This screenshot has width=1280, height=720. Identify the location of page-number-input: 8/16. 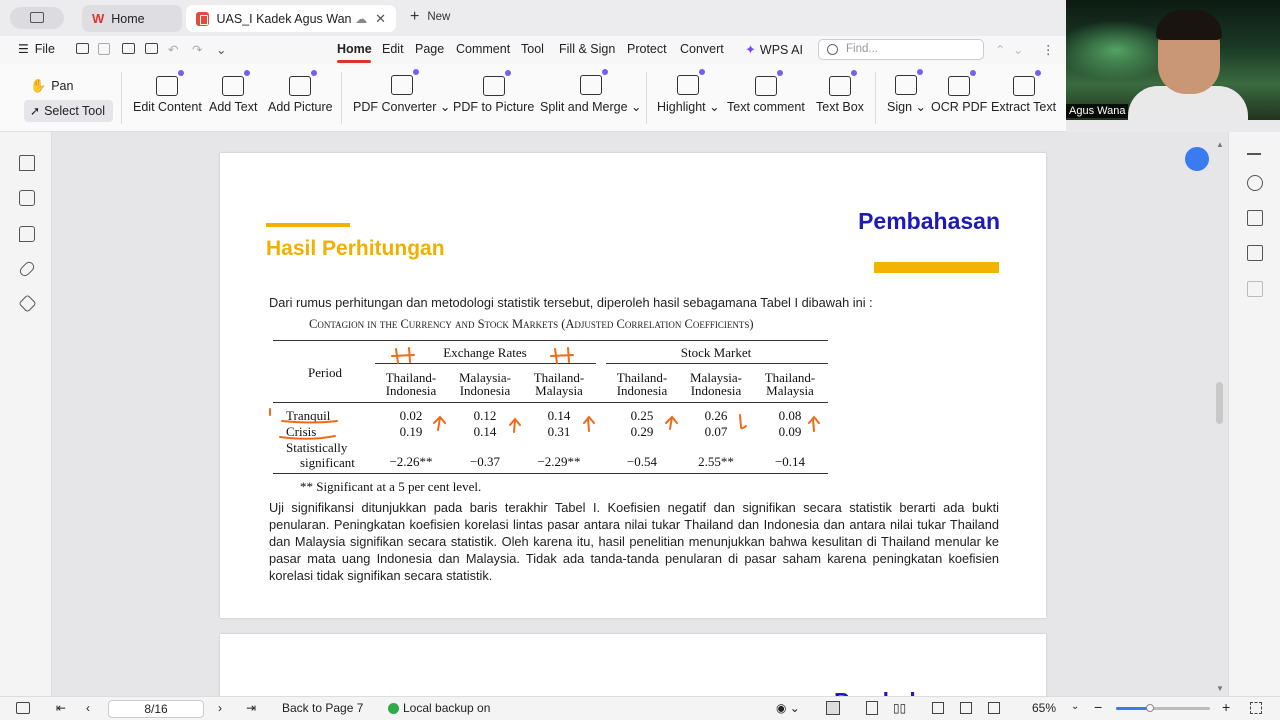
(156, 709).